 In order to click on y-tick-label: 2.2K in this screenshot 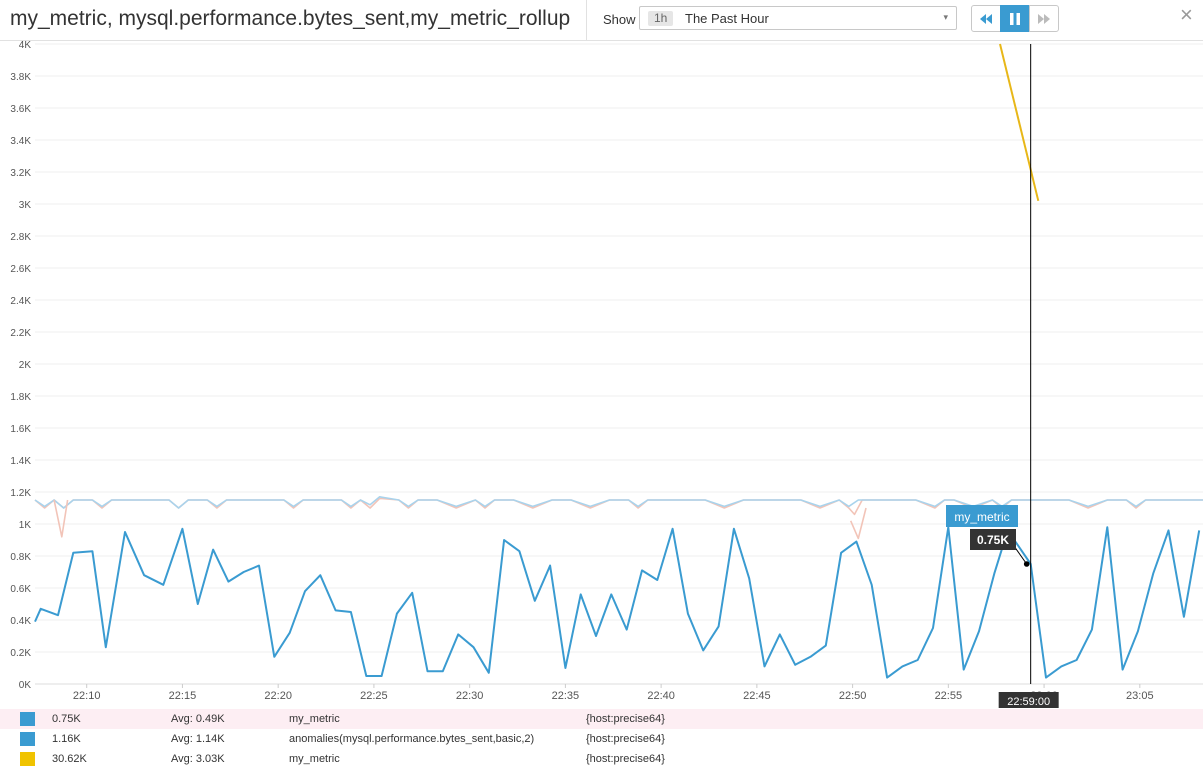, I will do `click(20, 333)`.